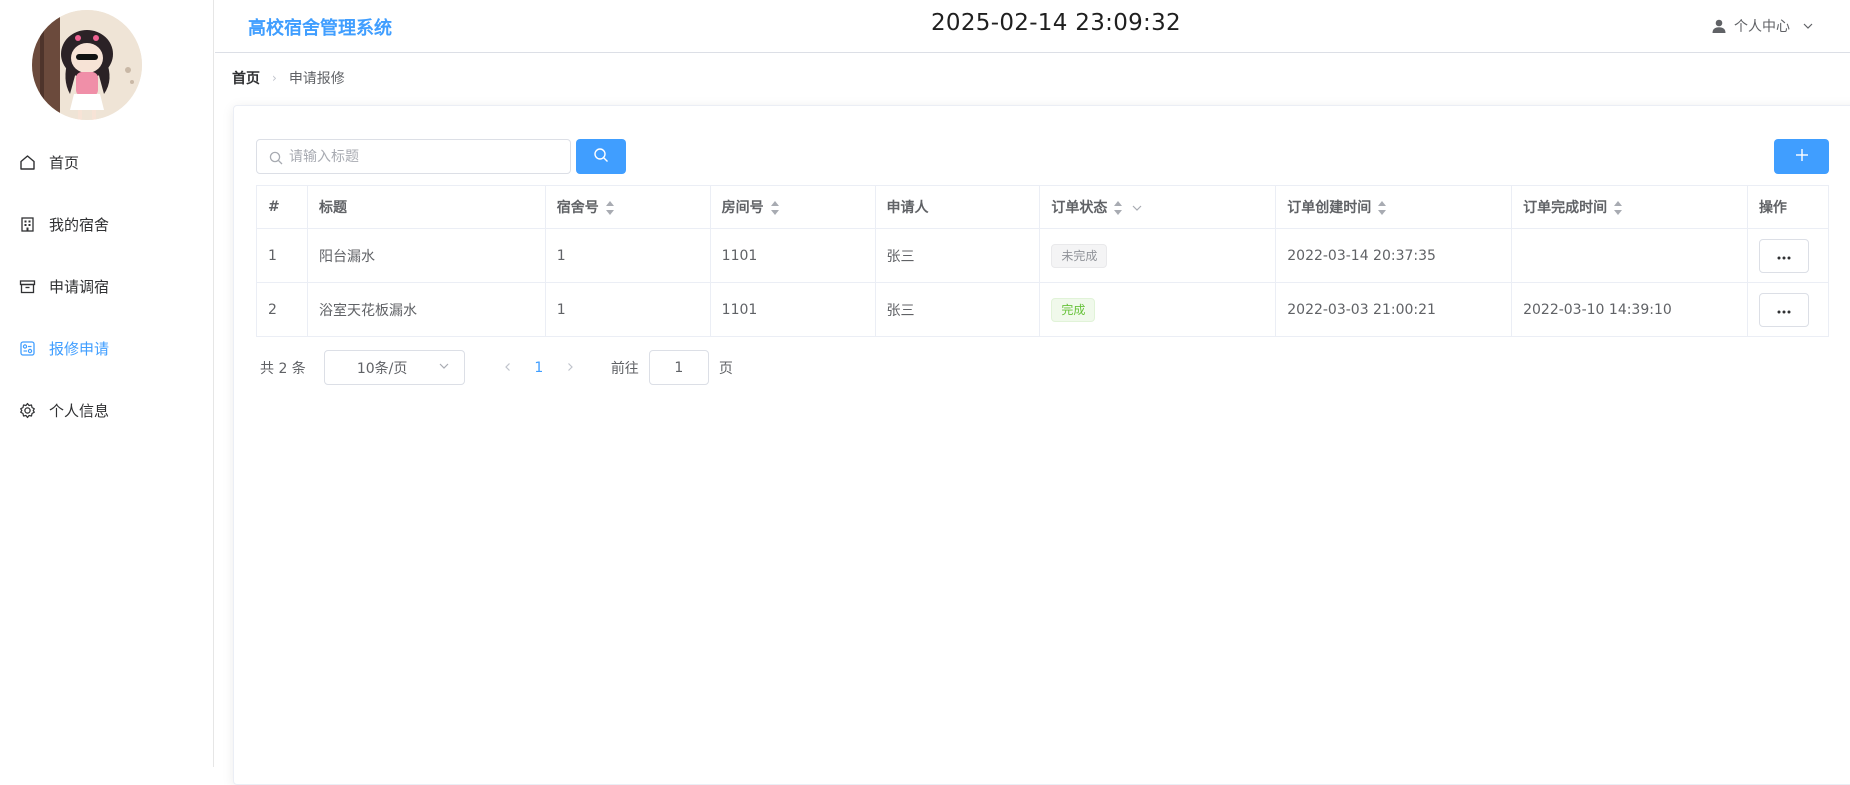 This screenshot has height=785, width=1850. What do you see at coordinates (678, 367) in the screenshot?
I see `goto-page-input` at bounding box center [678, 367].